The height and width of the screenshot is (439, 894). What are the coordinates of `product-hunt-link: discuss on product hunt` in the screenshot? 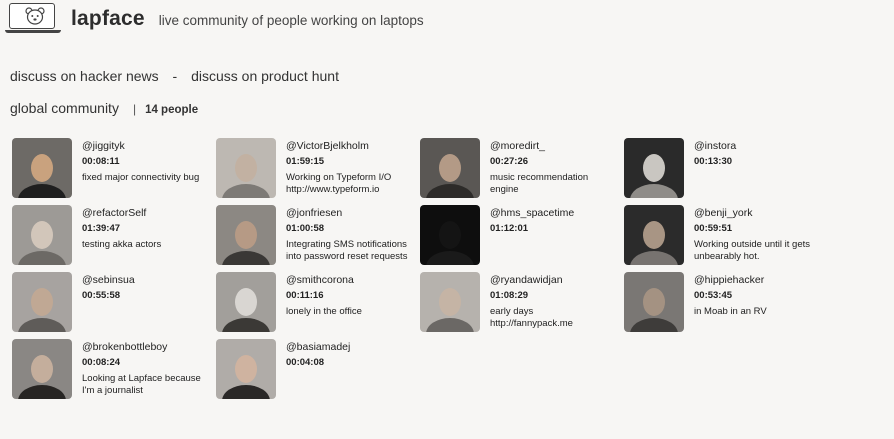 It's located at (265, 76).